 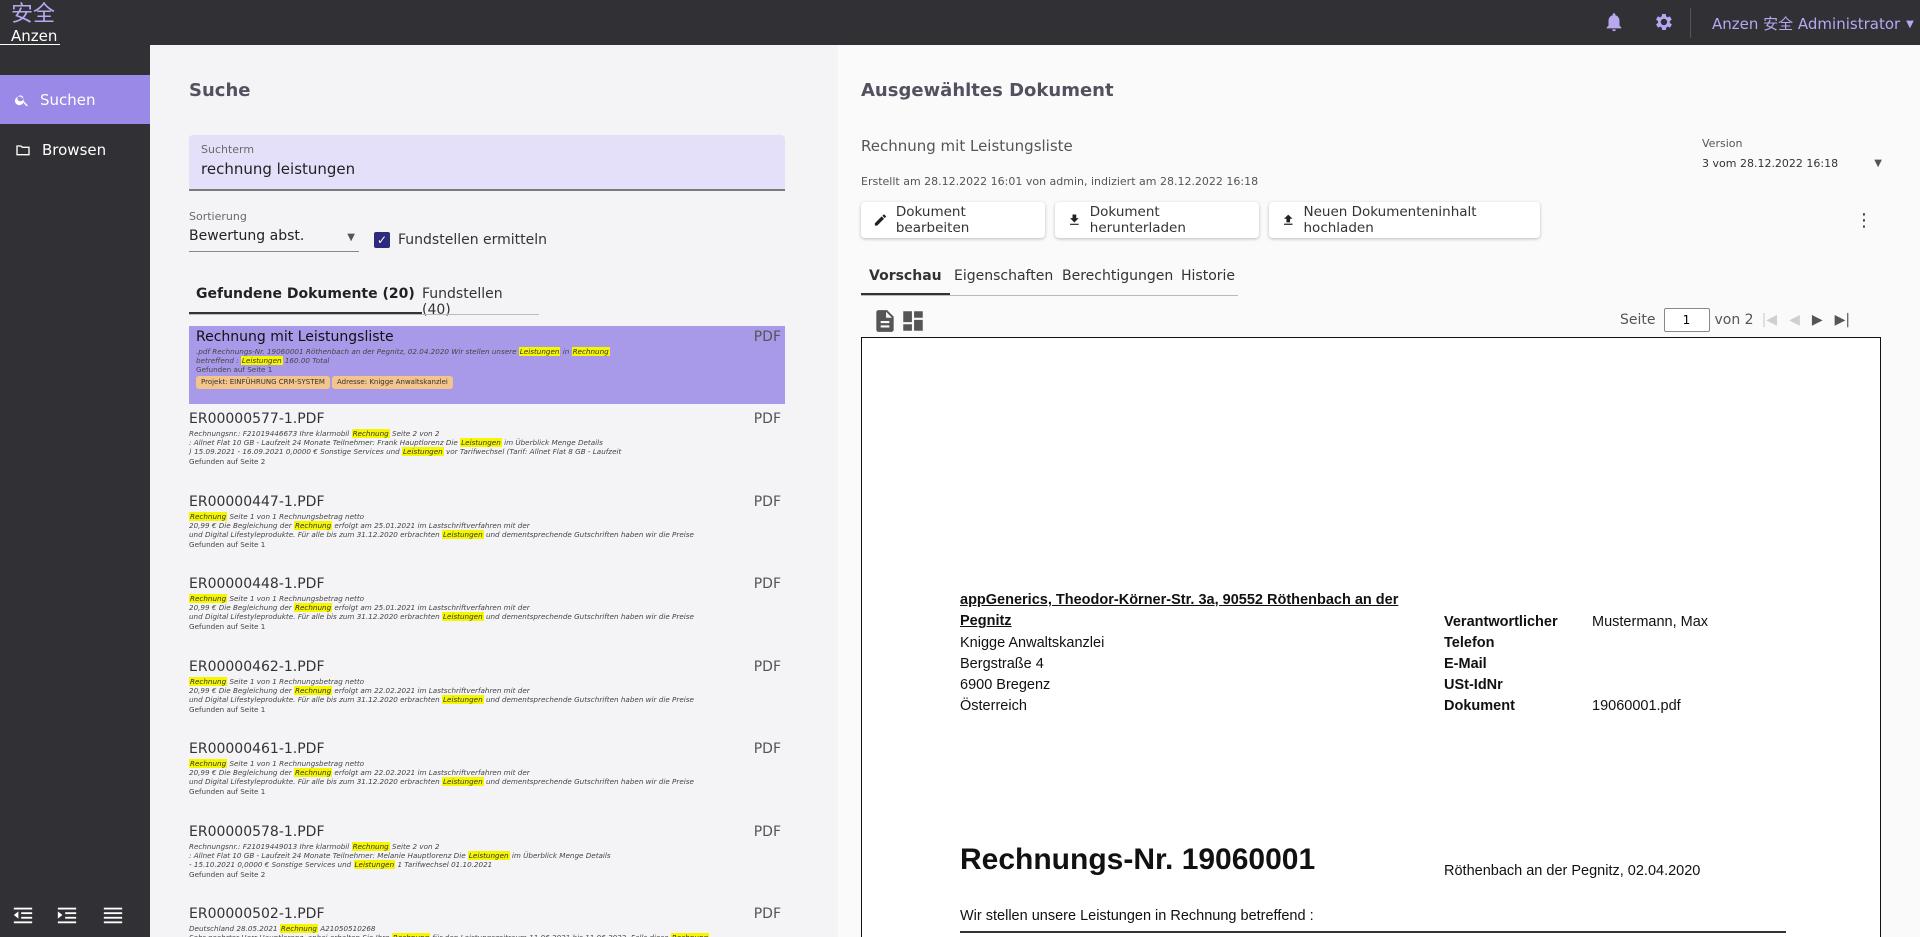 I want to click on search-term-label: Suchterm, so click(x=228, y=149).